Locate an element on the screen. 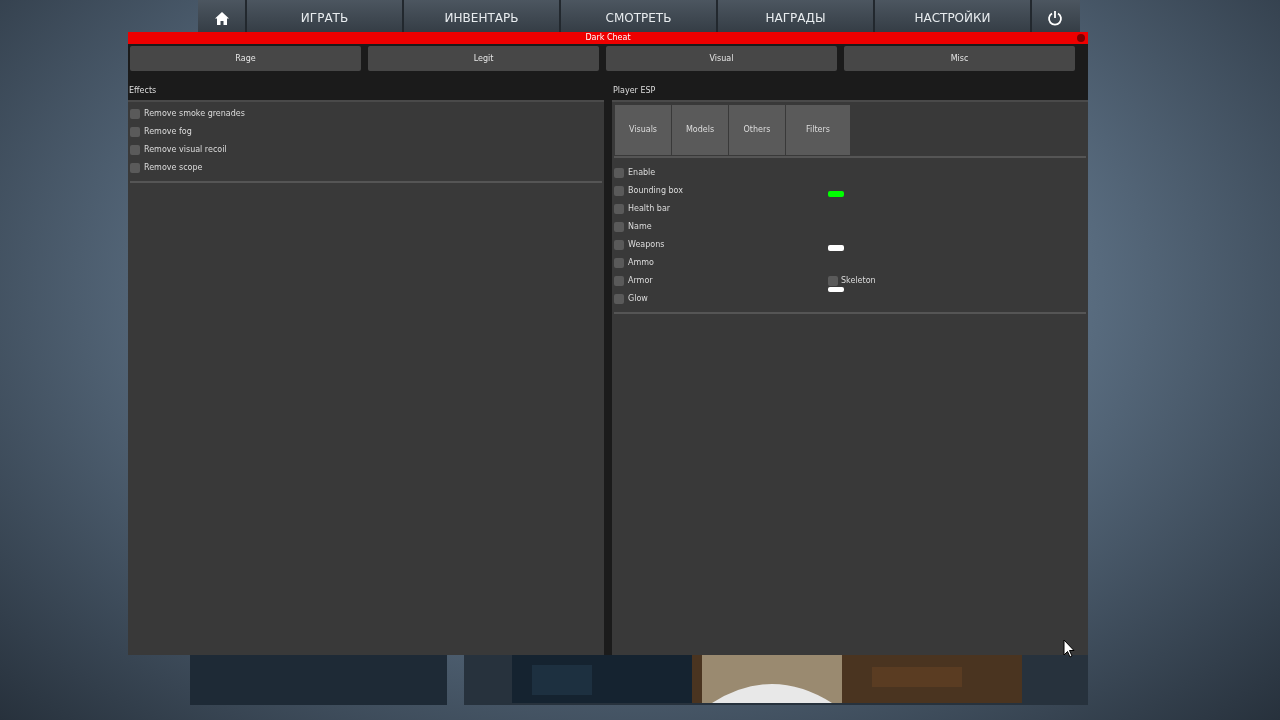 This screenshot has width=1280, height=720. section-title: Effects is located at coordinates (143, 90).